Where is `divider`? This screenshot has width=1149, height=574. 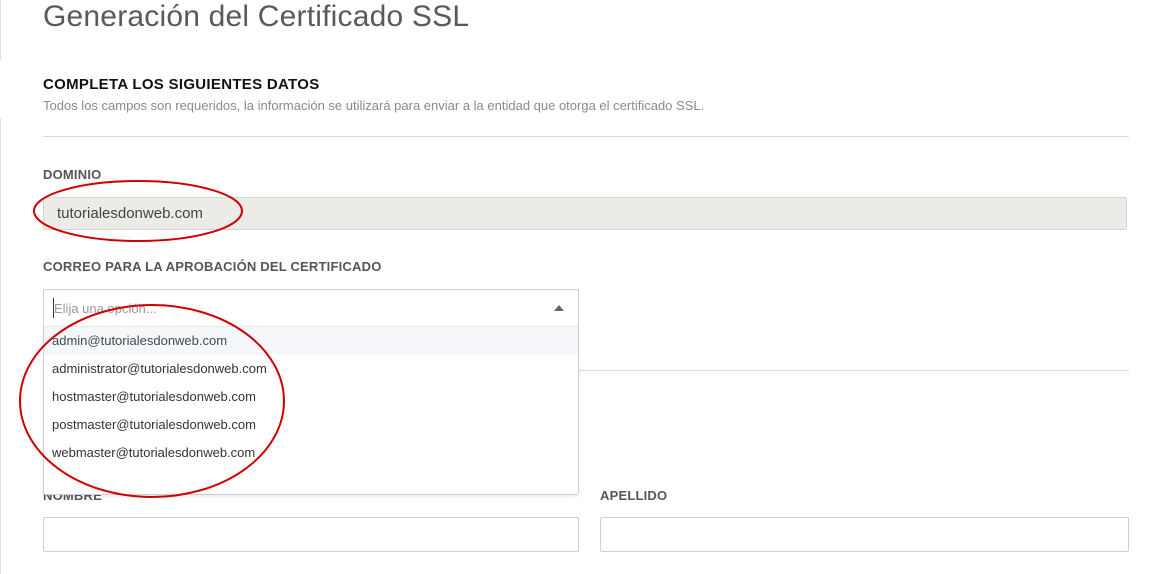 divider is located at coordinates (586, 136).